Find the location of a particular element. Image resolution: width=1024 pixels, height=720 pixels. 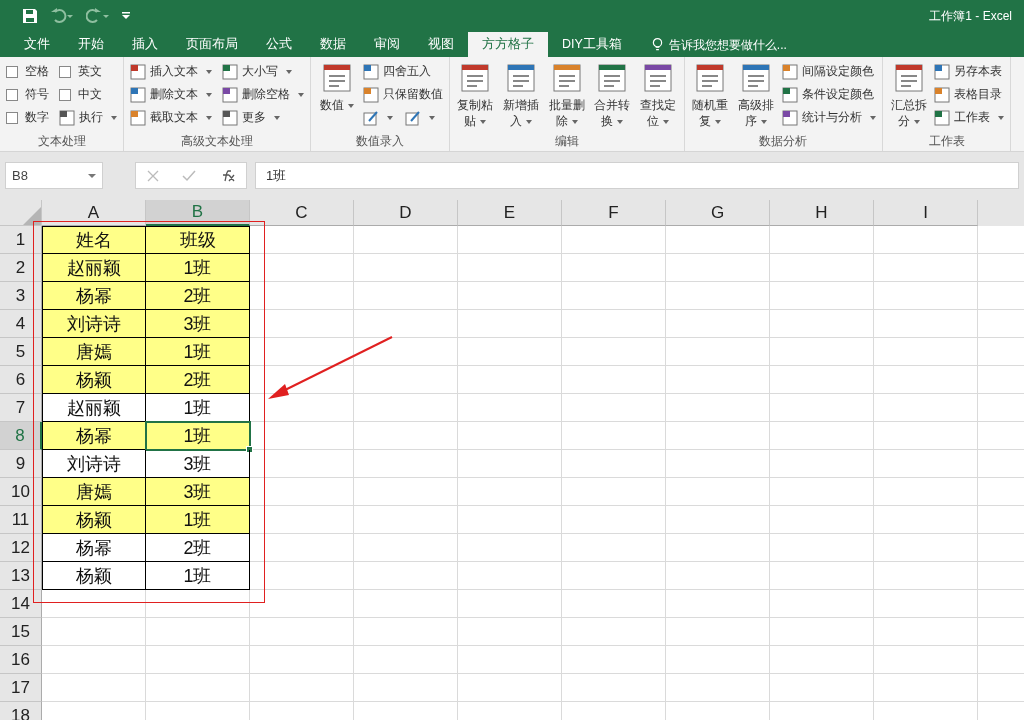

ribbon-tab: 文件 is located at coordinates (37, 44).